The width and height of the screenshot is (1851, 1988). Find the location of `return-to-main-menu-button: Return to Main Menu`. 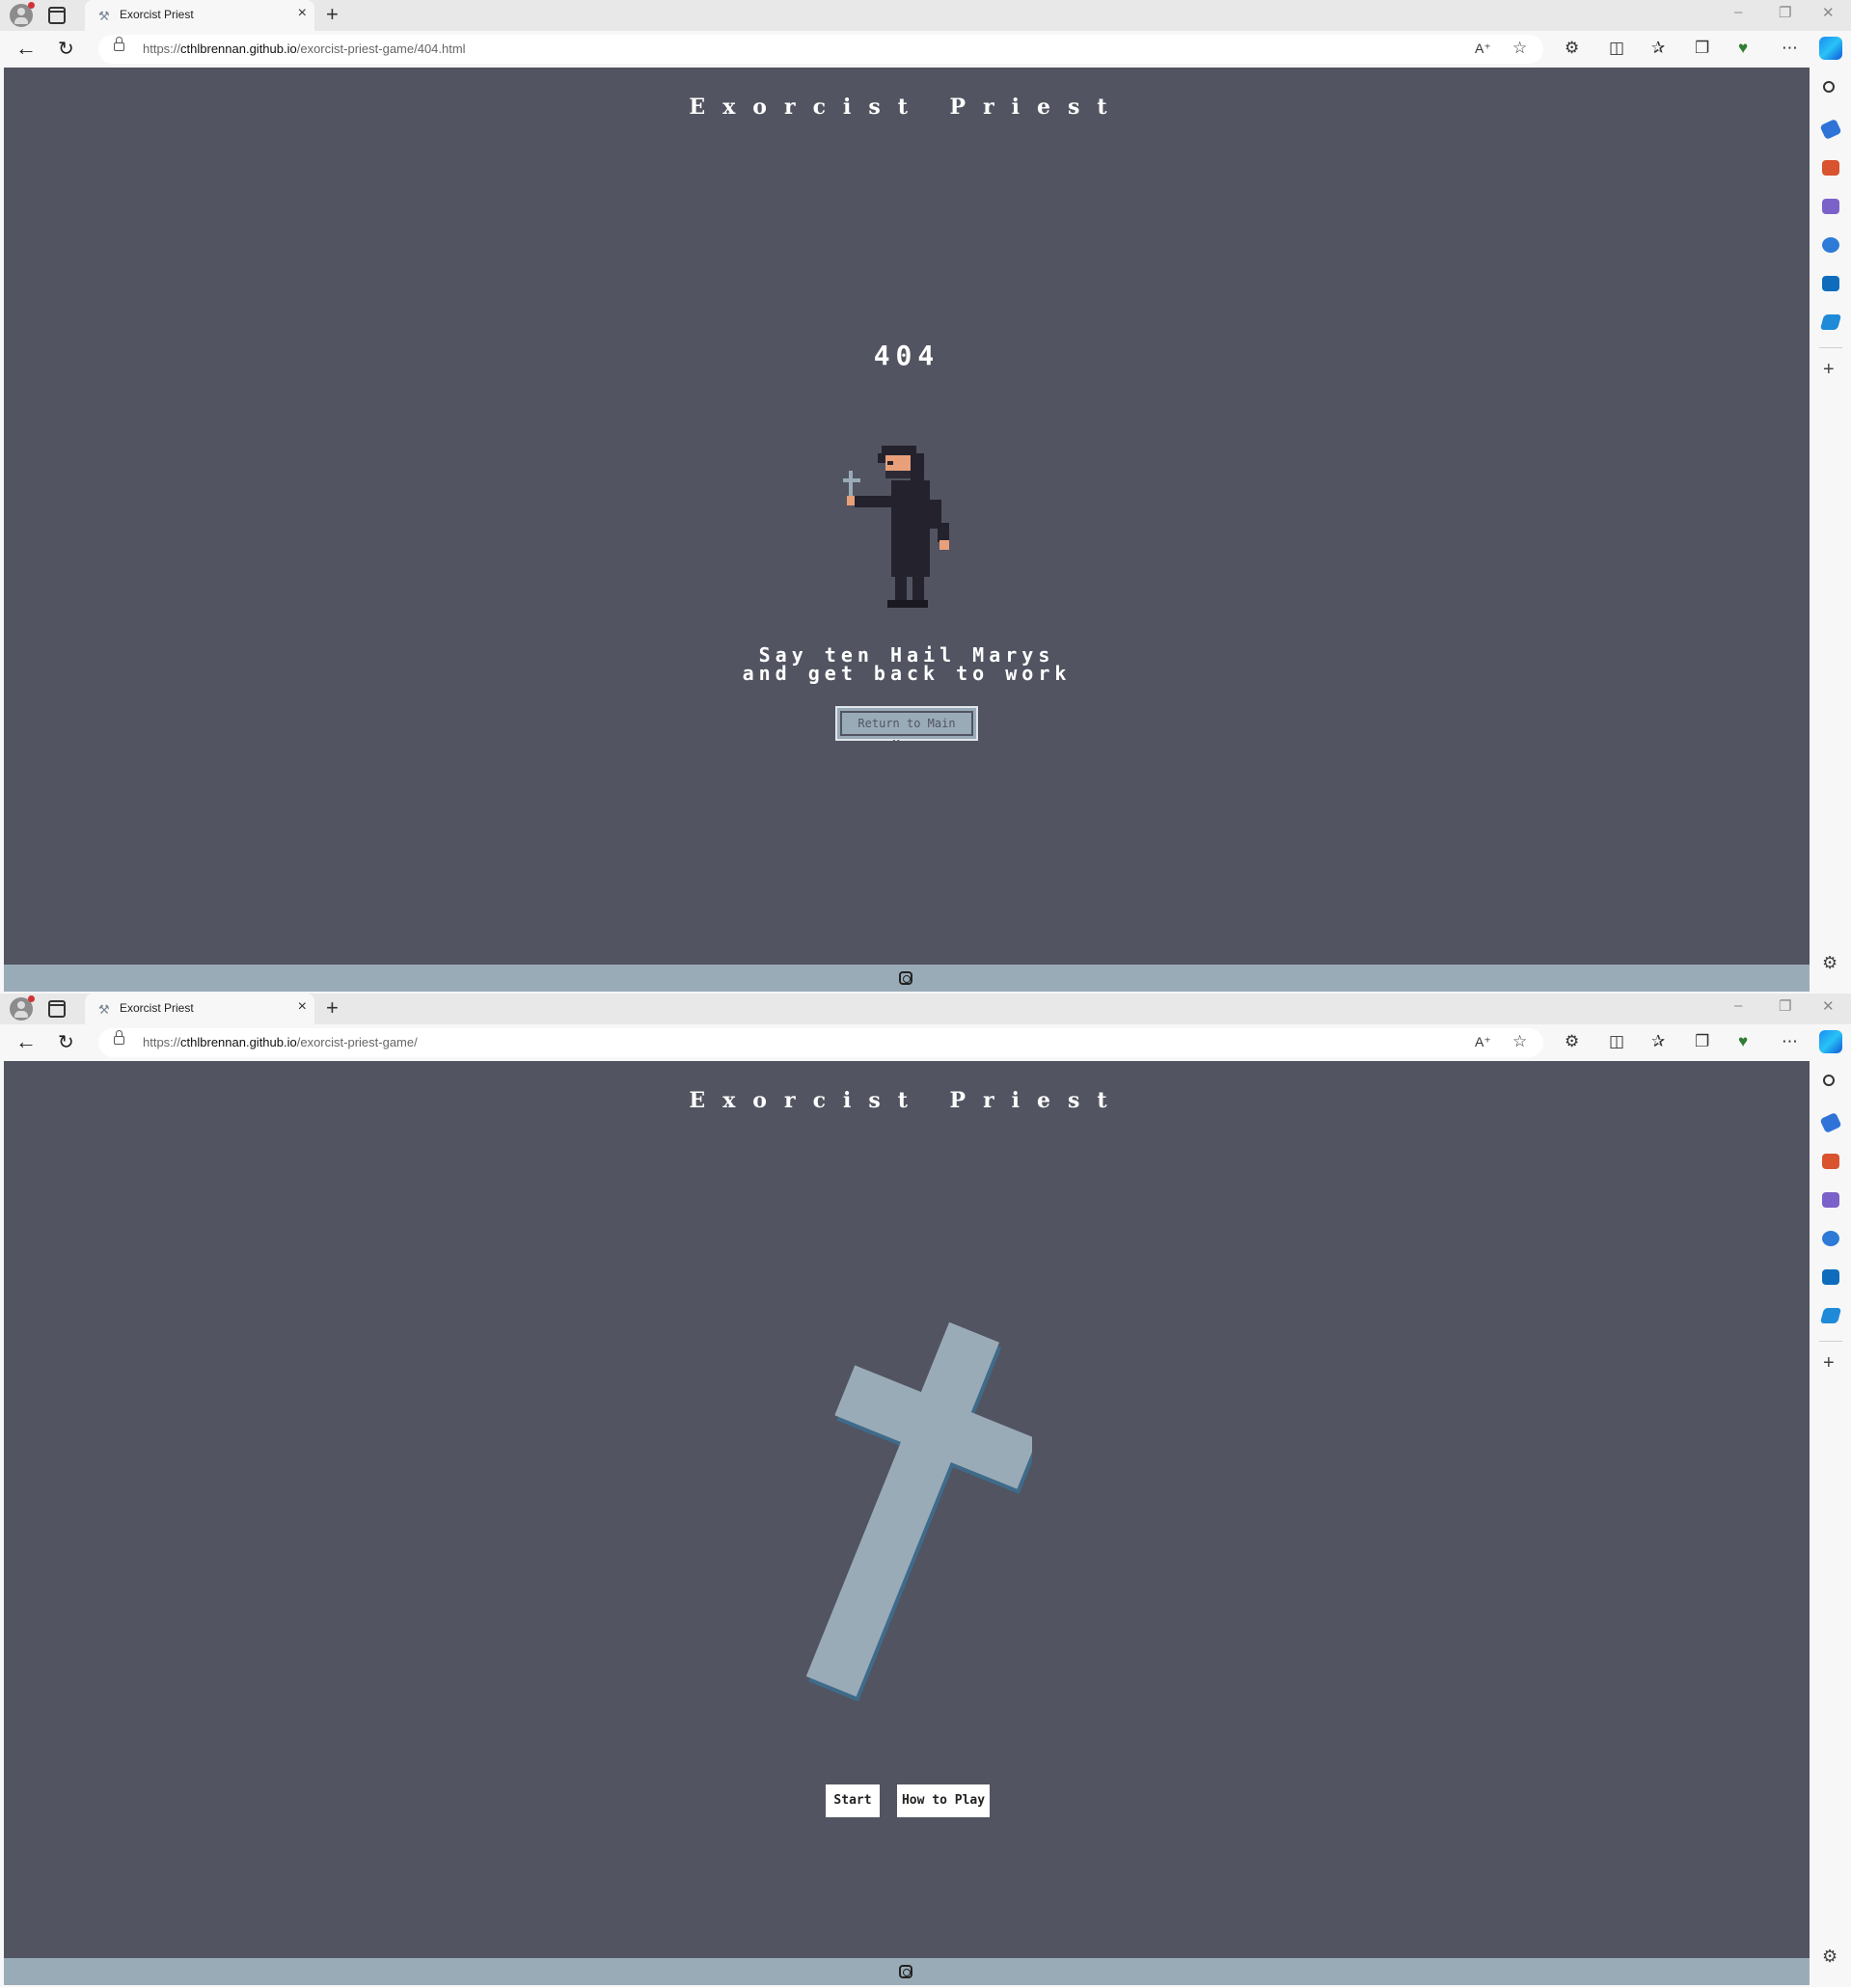

return-to-main-menu-button: Return to Main Menu is located at coordinates (906, 728).